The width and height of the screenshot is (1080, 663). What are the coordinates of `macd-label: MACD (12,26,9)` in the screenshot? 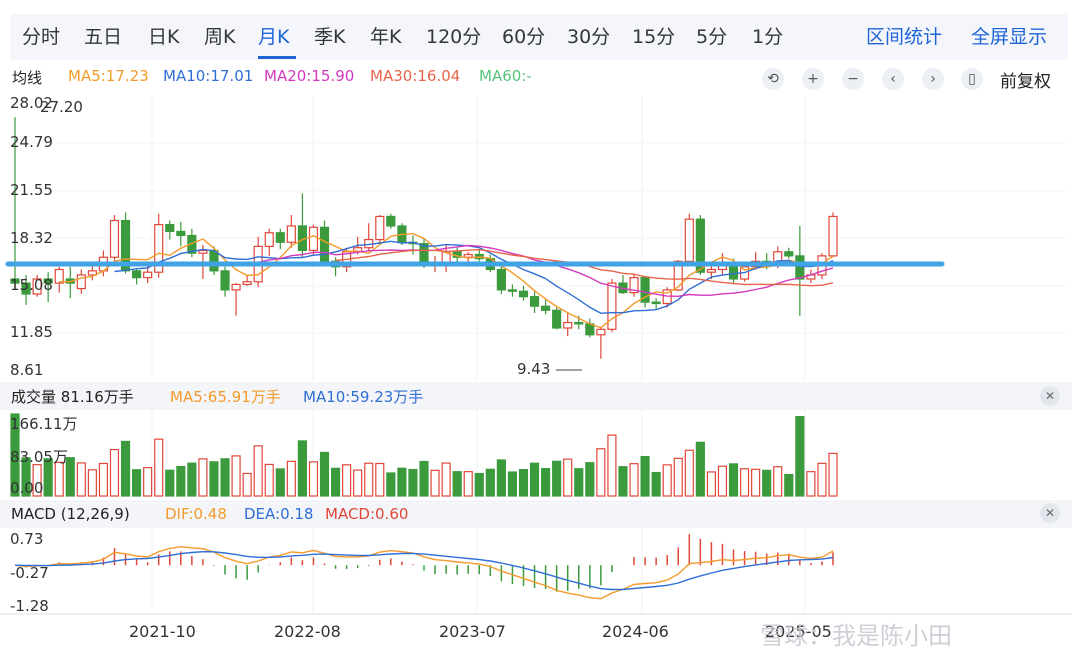 It's located at (70, 514).